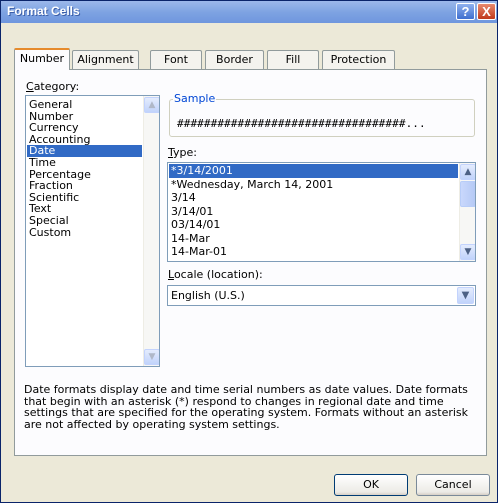  Describe the element at coordinates (249, 12) in the screenshot. I see `title-bar: Format Cells ? X` at that location.